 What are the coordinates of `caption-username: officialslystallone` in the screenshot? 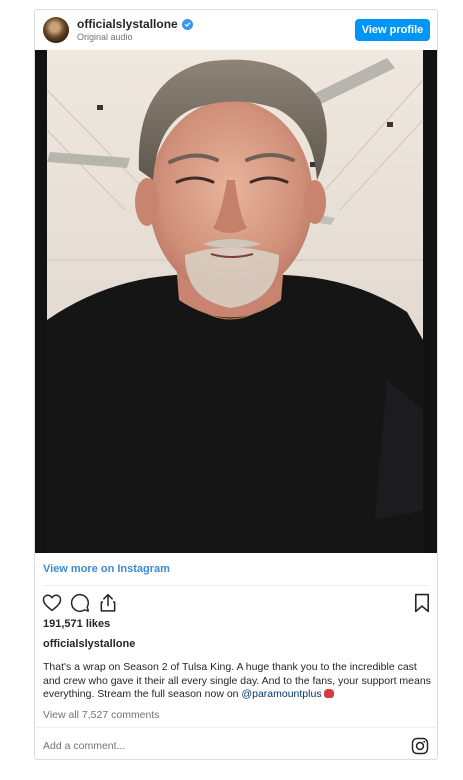 It's located at (89, 644).